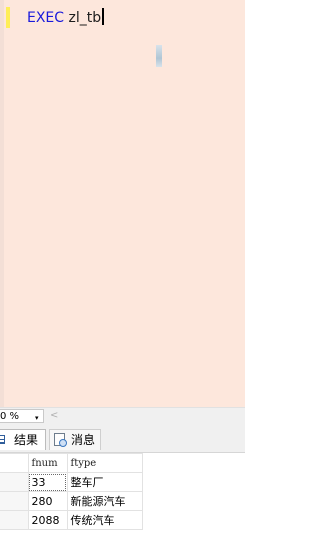 This screenshot has width=320, height=547. Describe the element at coordinates (47, 463) in the screenshot. I see `column-header-fnum: fnum` at that location.